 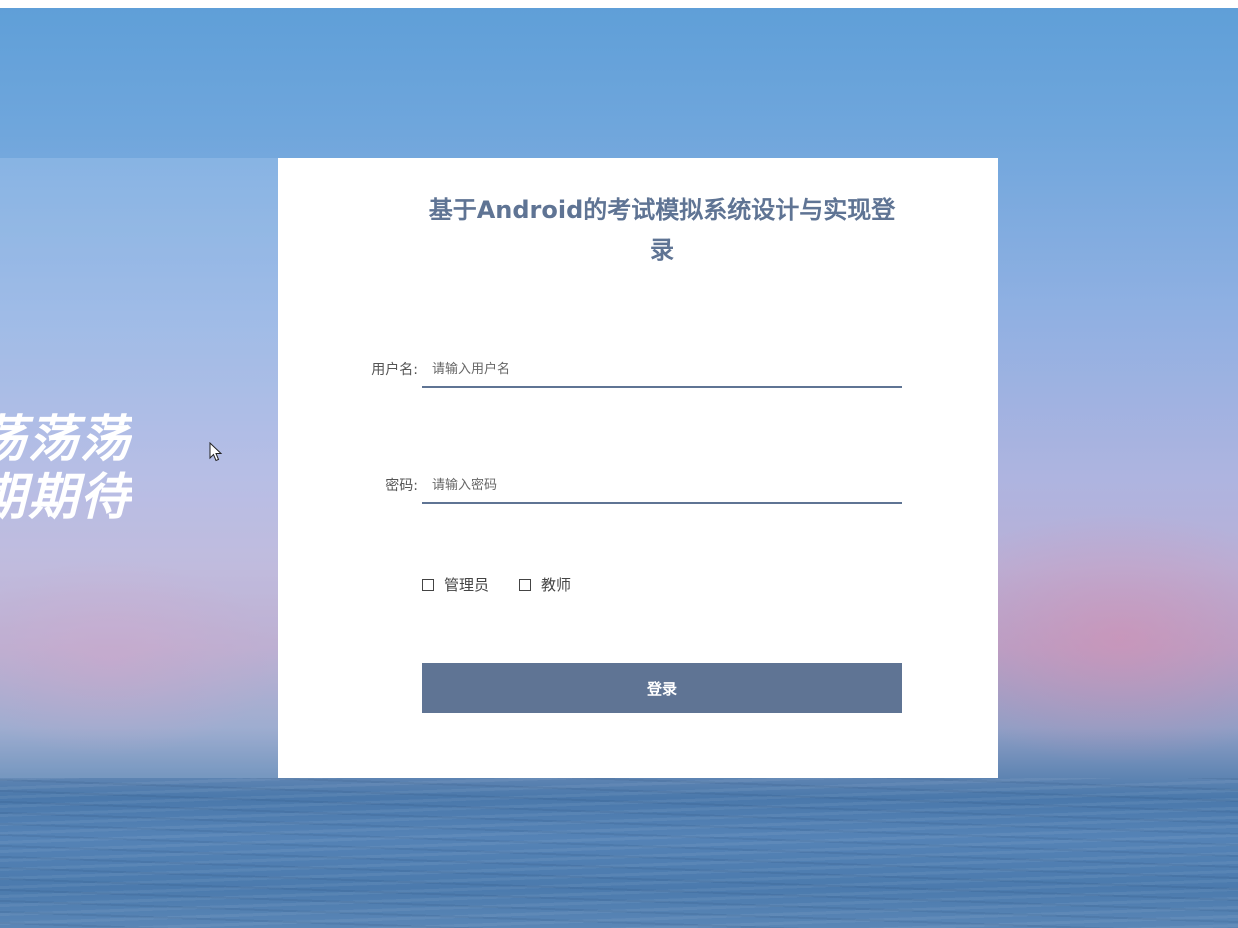 What do you see at coordinates (525, 585) in the screenshot?
I see `teacher-checkbox` at bounding box center [525, 585].